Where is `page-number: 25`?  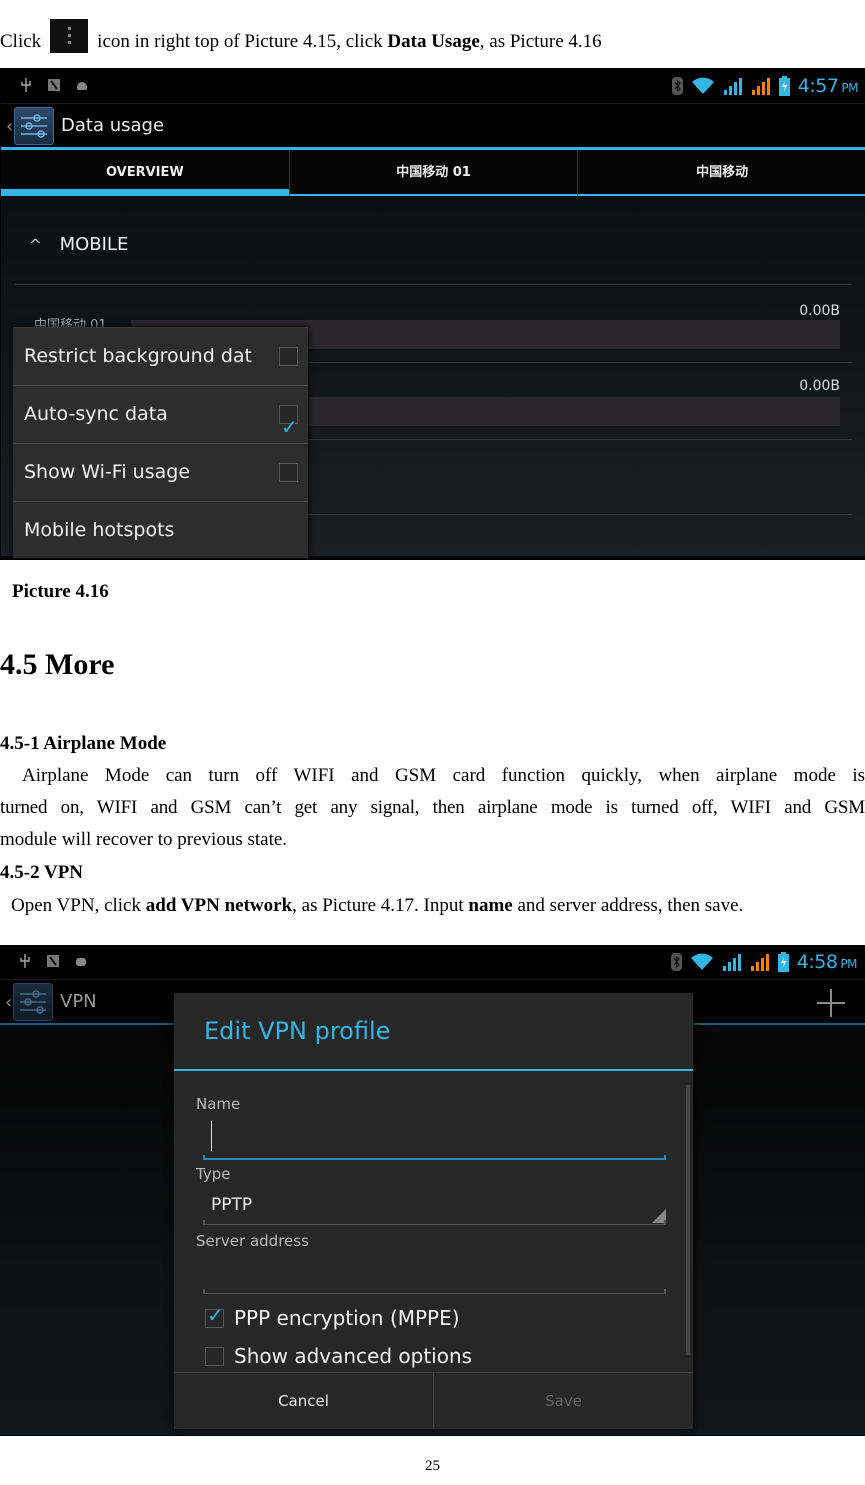 page-number: 25 is located at coordinates (432, 1466).